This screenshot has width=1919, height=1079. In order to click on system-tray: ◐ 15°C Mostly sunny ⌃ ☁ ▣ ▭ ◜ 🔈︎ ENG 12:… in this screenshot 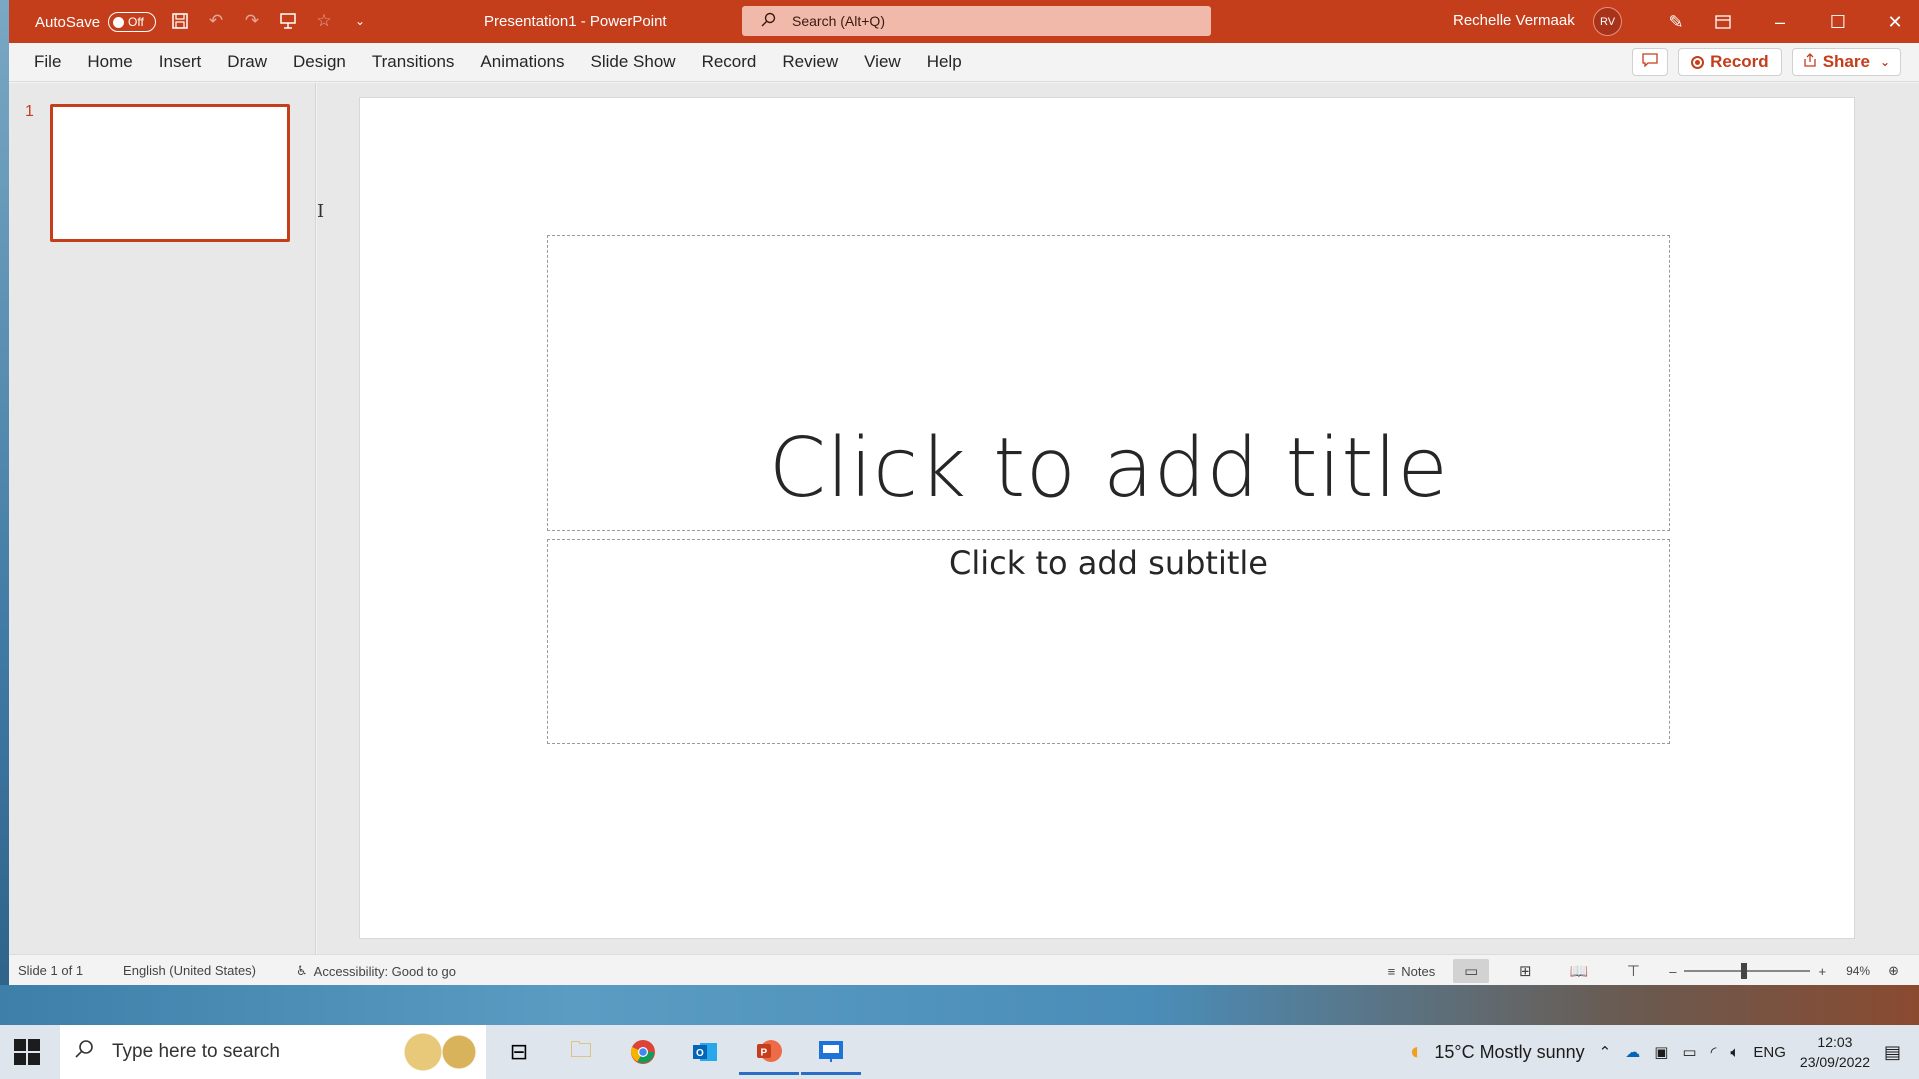, I will do `click(1664, 1052)`.